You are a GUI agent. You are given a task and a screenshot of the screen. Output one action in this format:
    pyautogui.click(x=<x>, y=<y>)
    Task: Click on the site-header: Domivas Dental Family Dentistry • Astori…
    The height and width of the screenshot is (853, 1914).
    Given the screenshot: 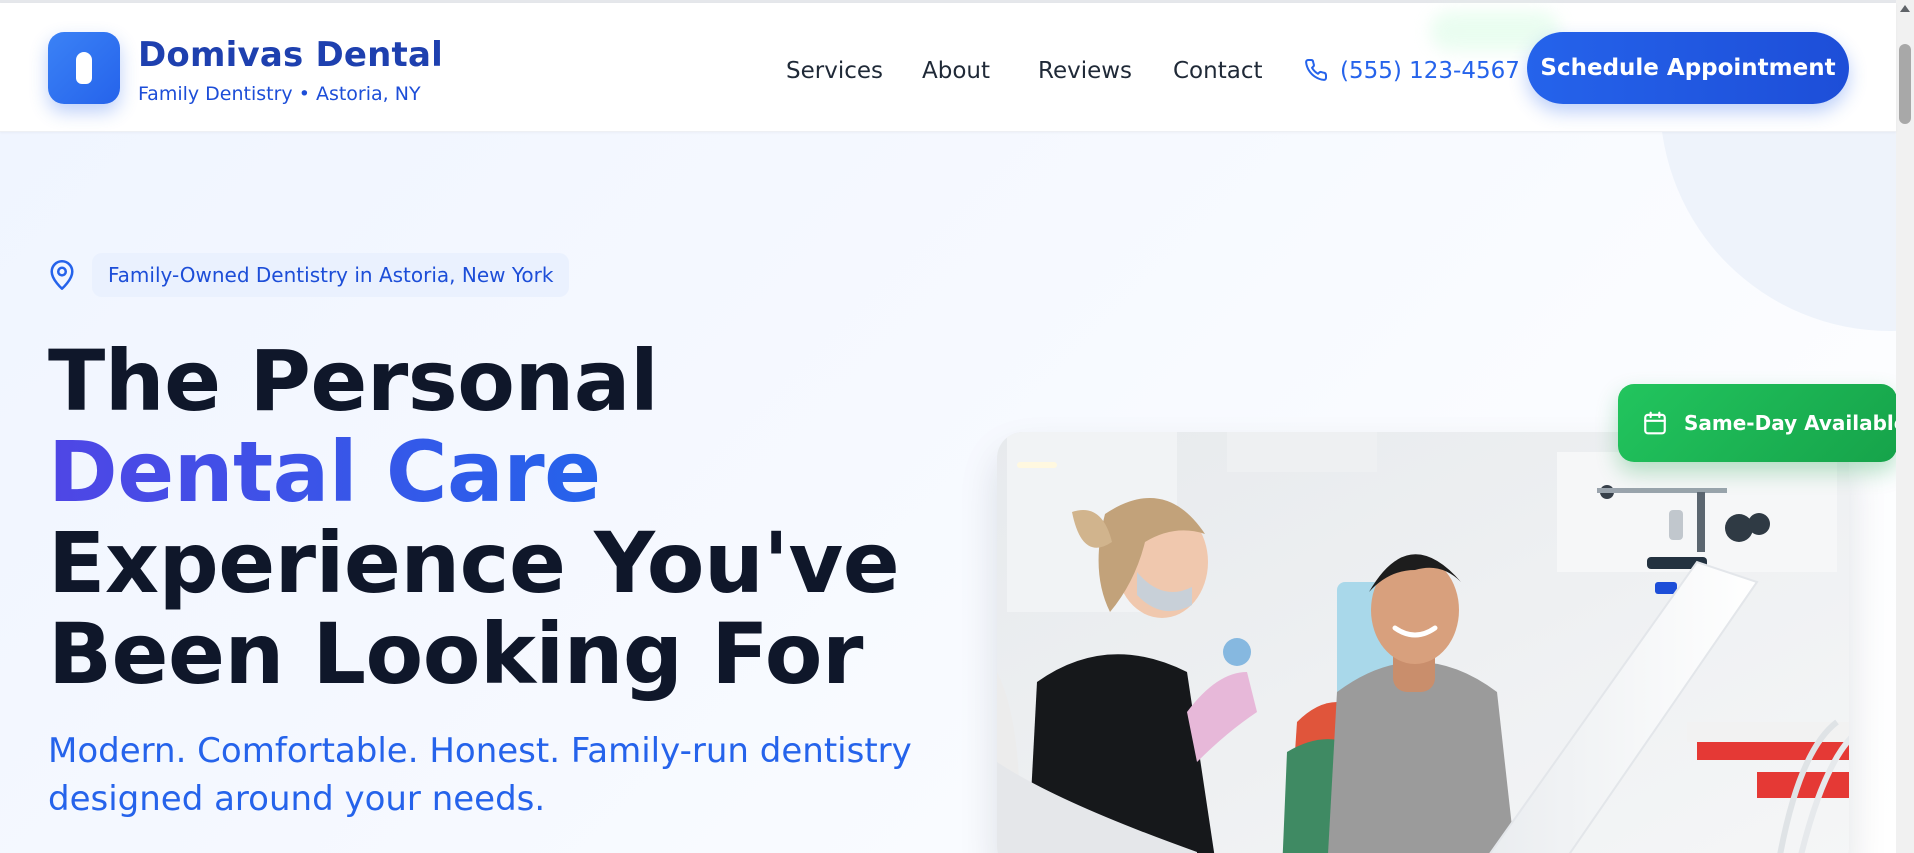 What is the action you would take?
    pyautogui.click(x=948, y=67)
    